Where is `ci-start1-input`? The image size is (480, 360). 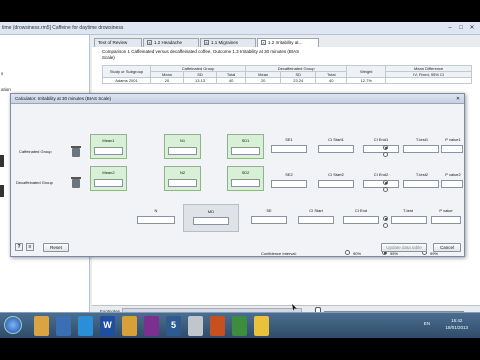
ci-start1-input is located at coordinates (336, 149).